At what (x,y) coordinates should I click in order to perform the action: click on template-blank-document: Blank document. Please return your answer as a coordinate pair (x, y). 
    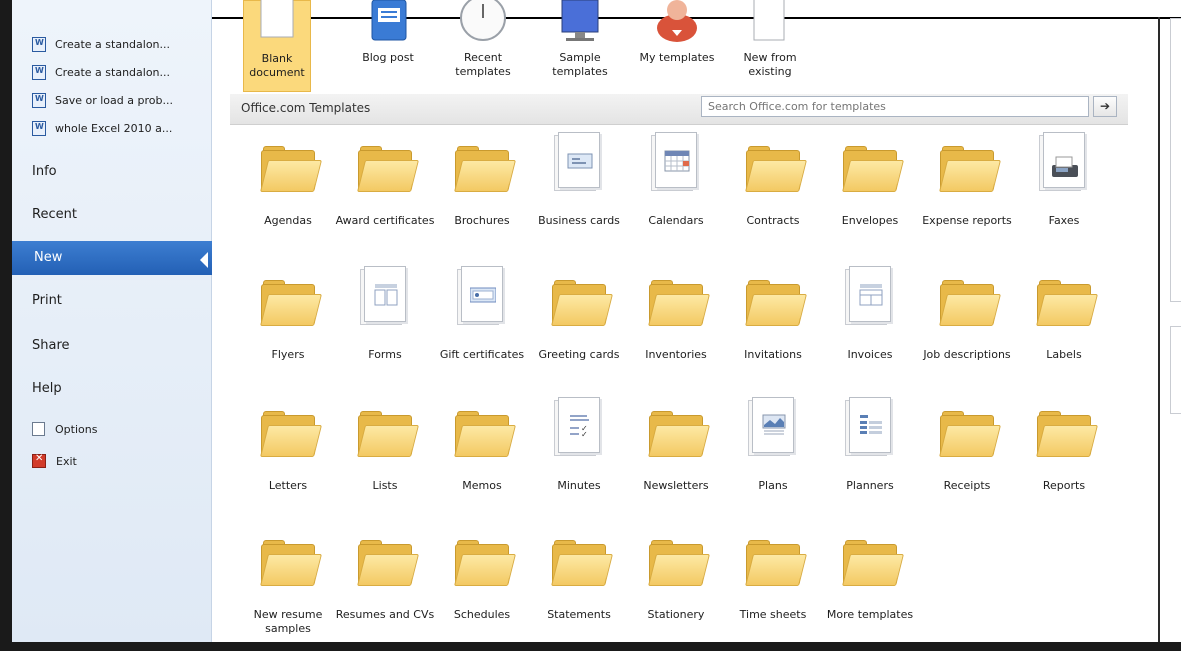
    Looking at the image, I should click on (277, 46).